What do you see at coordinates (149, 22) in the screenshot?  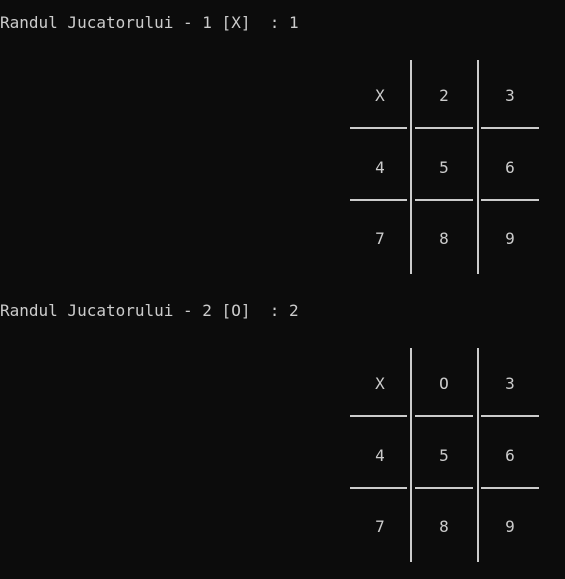 I see `player-1-turn-prompt: Randul Jucatorului - 1 [X] : 1` at bounding box center [149, 22].